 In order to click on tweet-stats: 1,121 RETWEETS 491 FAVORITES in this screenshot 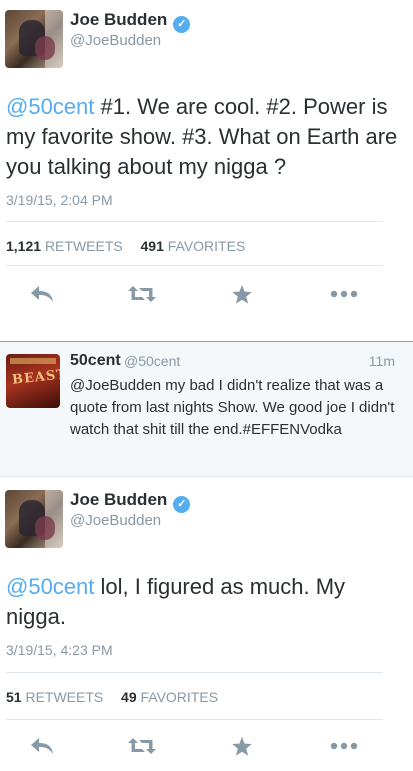, I will do `click(125, 246)`.